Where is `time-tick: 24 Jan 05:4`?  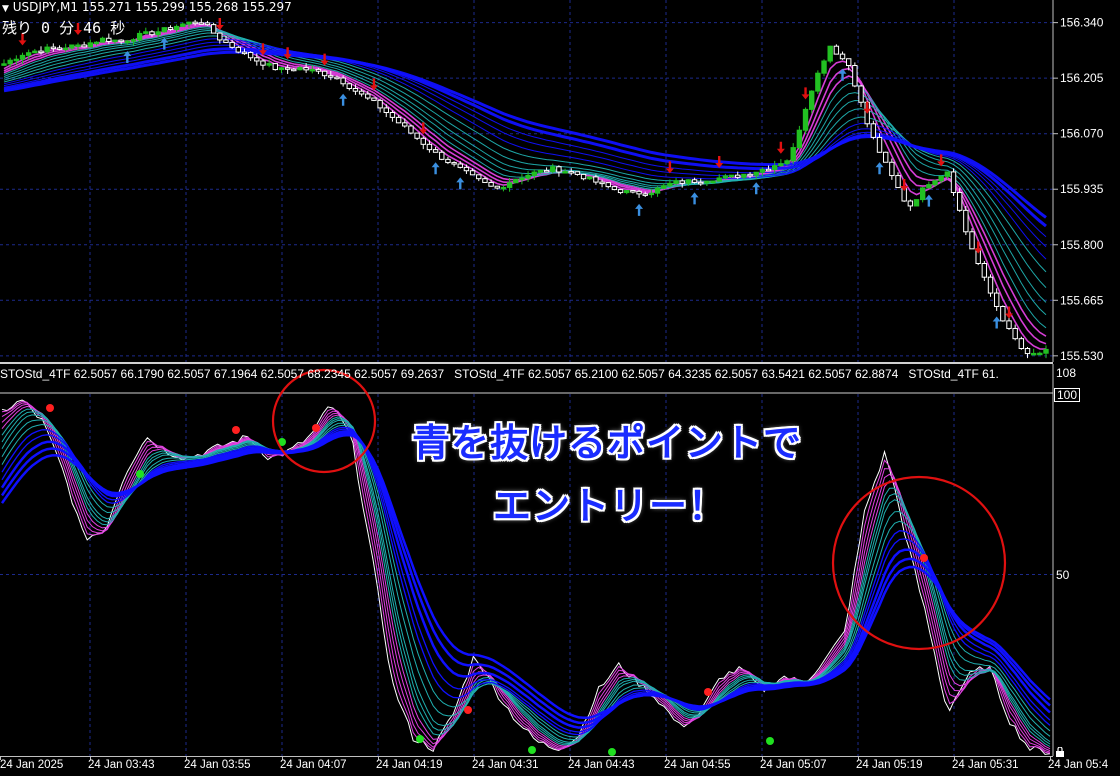 time-tick: 24 Jan 05:4 is located at coordinates (1078, 765).